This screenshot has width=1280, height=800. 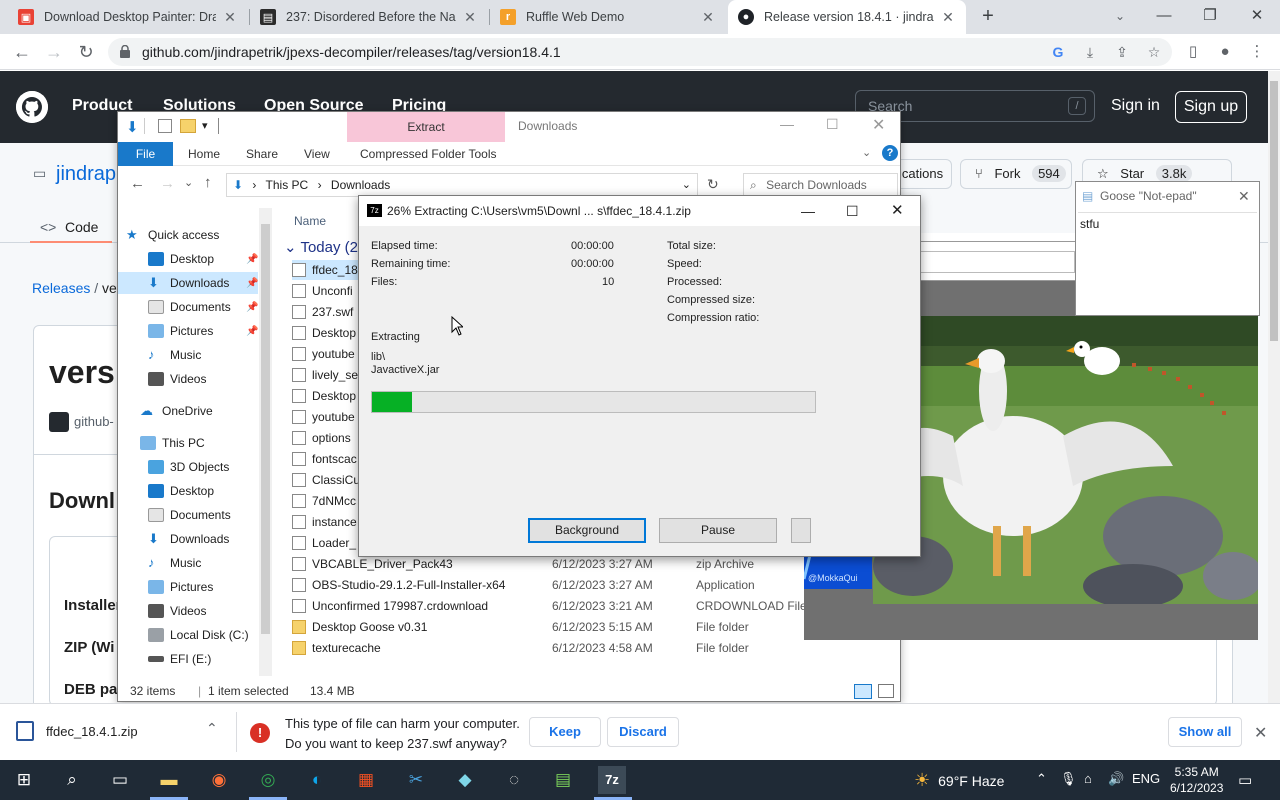 What do you see at coordinates (172, 443) in the screenshot?
I see `nav-this-pc: This PC` at bounding box center [172, 443].